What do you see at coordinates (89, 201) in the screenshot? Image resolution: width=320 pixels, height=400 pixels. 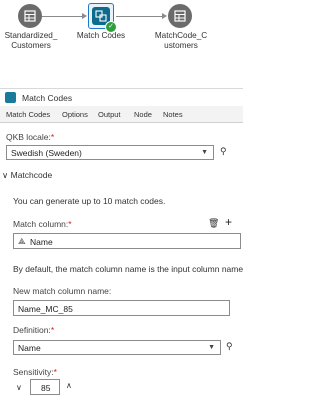 I see `matchcode-info: You can generate up to 10 match codes.` at bounding box center [89, 201].